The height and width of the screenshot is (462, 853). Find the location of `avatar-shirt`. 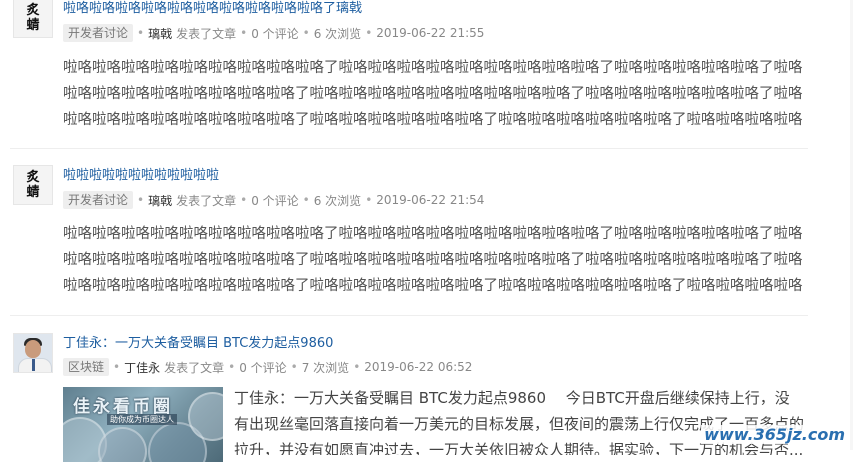

avatar-shirt is located at coordinates (35, 365).